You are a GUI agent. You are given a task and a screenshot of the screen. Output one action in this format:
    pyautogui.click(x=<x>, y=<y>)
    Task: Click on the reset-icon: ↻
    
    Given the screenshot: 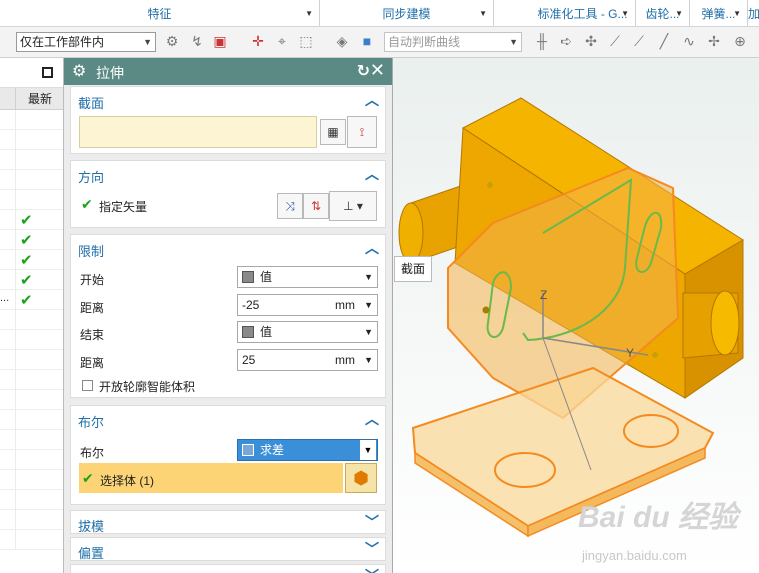 What is the action you would take?
    pyautogui.click(x=363, y=71)
    